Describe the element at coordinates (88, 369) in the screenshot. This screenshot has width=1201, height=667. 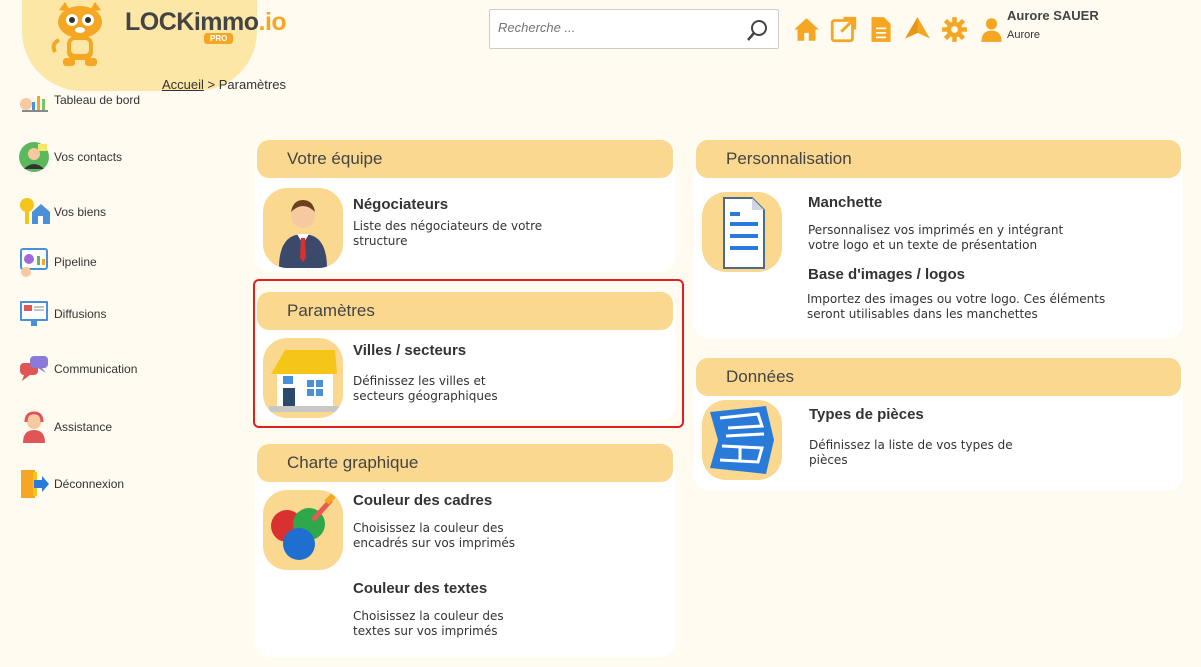
I see `sidebar-item-communication: Communication` at that location.